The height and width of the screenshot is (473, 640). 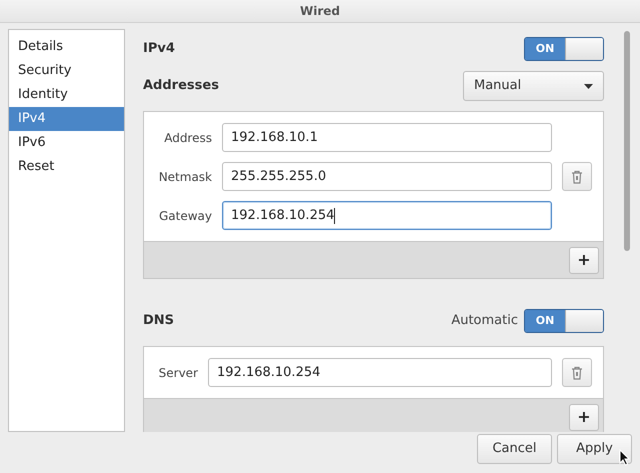 What do you see at coordinates (66, 119) in the screenshot?
I see `sidebar-item: IPv4` at bounding box center [66, 119].